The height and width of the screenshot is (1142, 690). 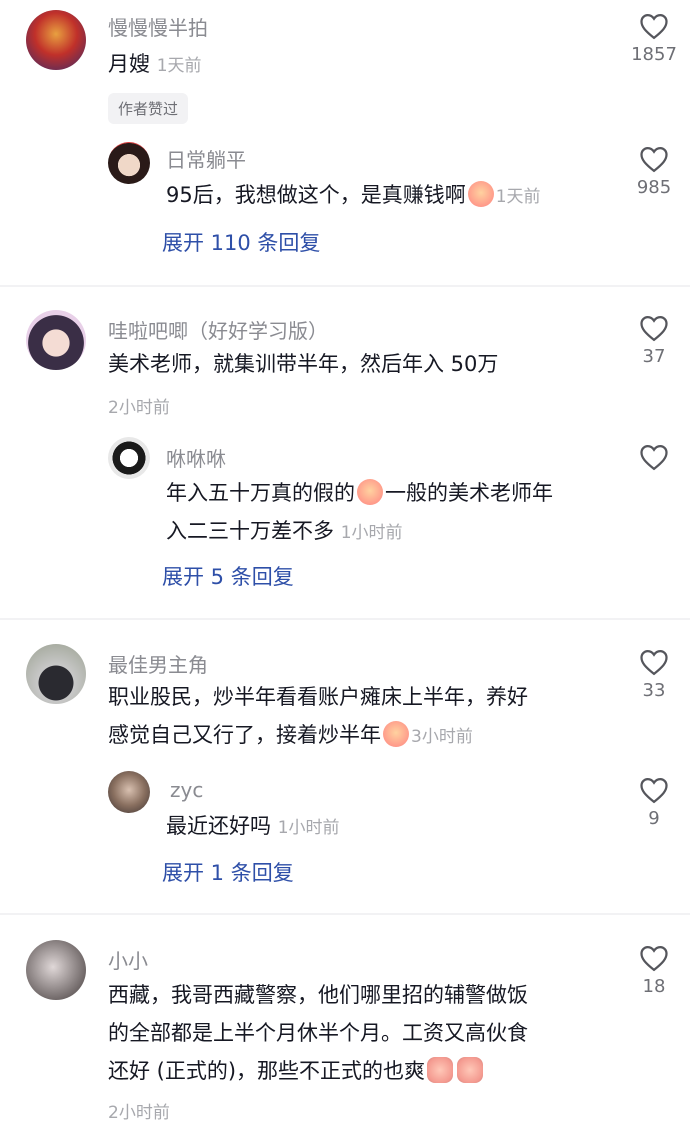 What do you see at coordinates (196, 457) in the screenshot?
I see `reply-username: 咻咻咻` at bounding box center [196, 457].